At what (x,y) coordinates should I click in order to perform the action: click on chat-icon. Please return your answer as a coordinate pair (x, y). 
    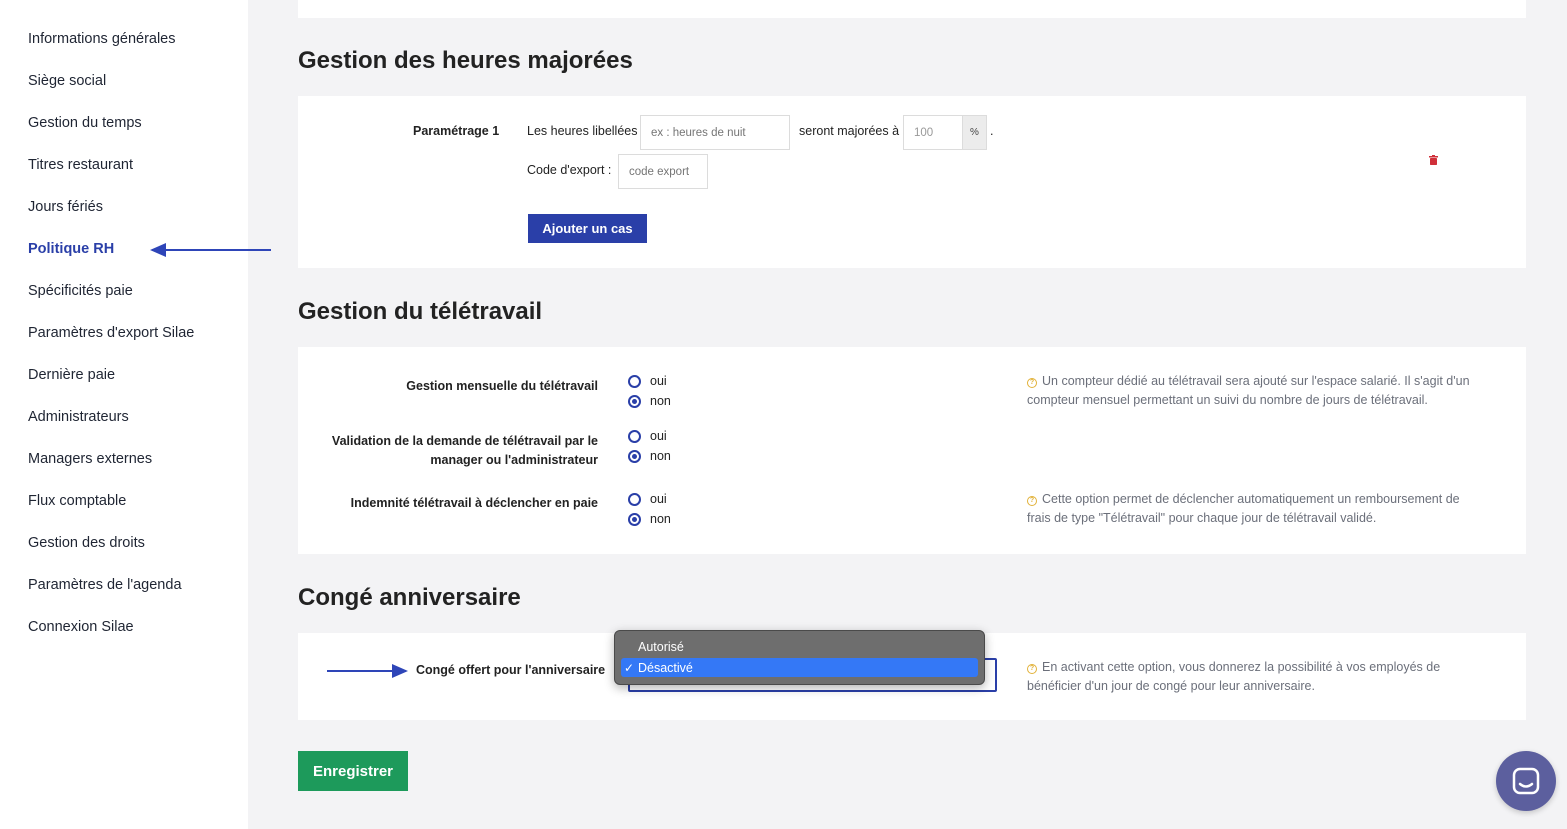
    Looking at the image, I should click on (1526, 781).